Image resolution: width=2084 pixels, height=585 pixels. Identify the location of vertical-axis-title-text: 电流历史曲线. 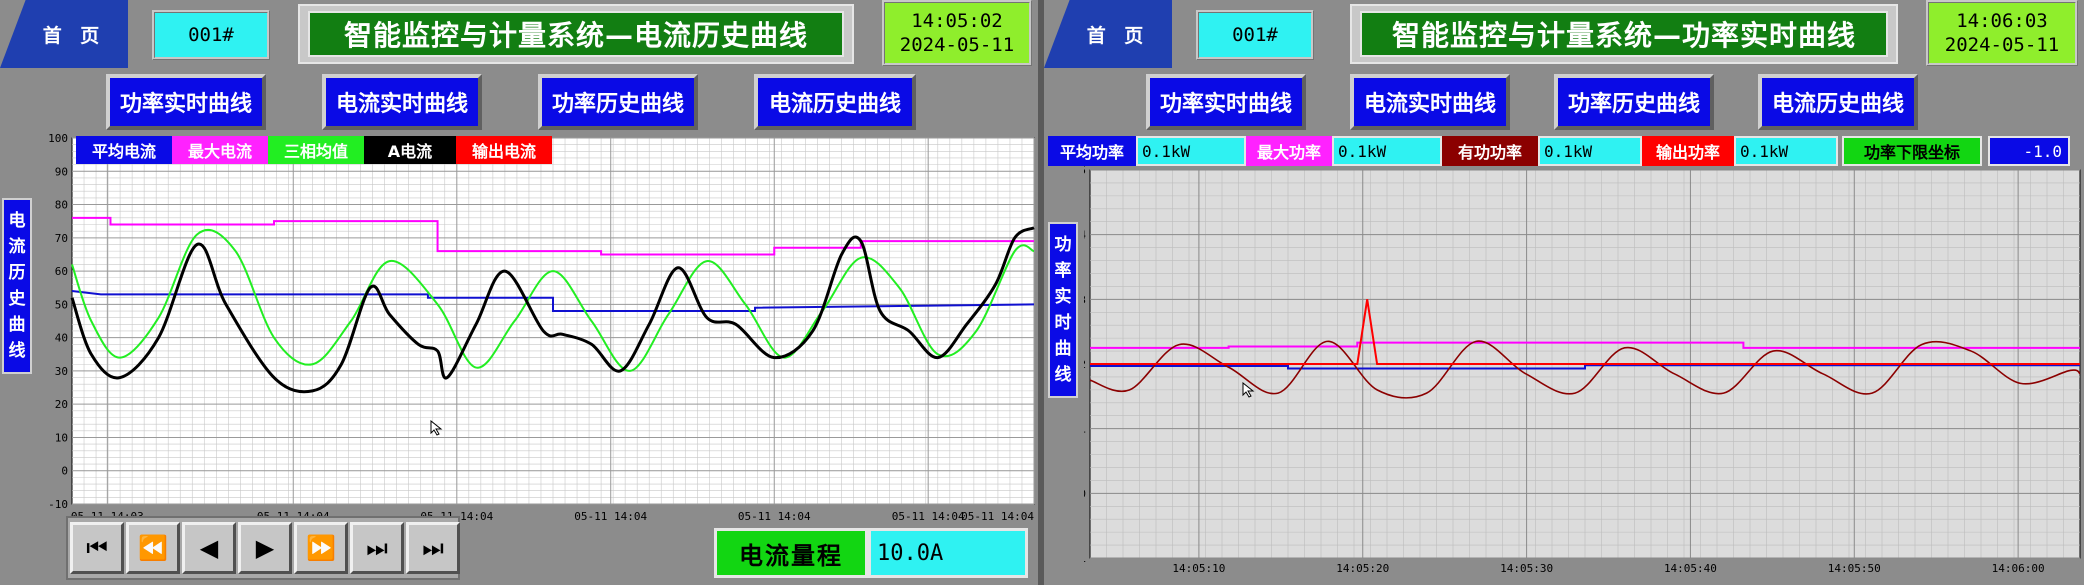
(17, 286).